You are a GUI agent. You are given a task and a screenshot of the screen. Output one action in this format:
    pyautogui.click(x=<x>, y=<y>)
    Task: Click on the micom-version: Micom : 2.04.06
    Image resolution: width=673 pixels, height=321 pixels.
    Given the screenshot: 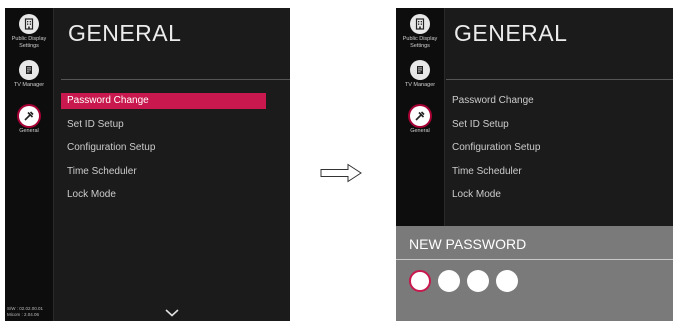 What is the action you would take?
    pyautogui.click(x=23, y=314)
    